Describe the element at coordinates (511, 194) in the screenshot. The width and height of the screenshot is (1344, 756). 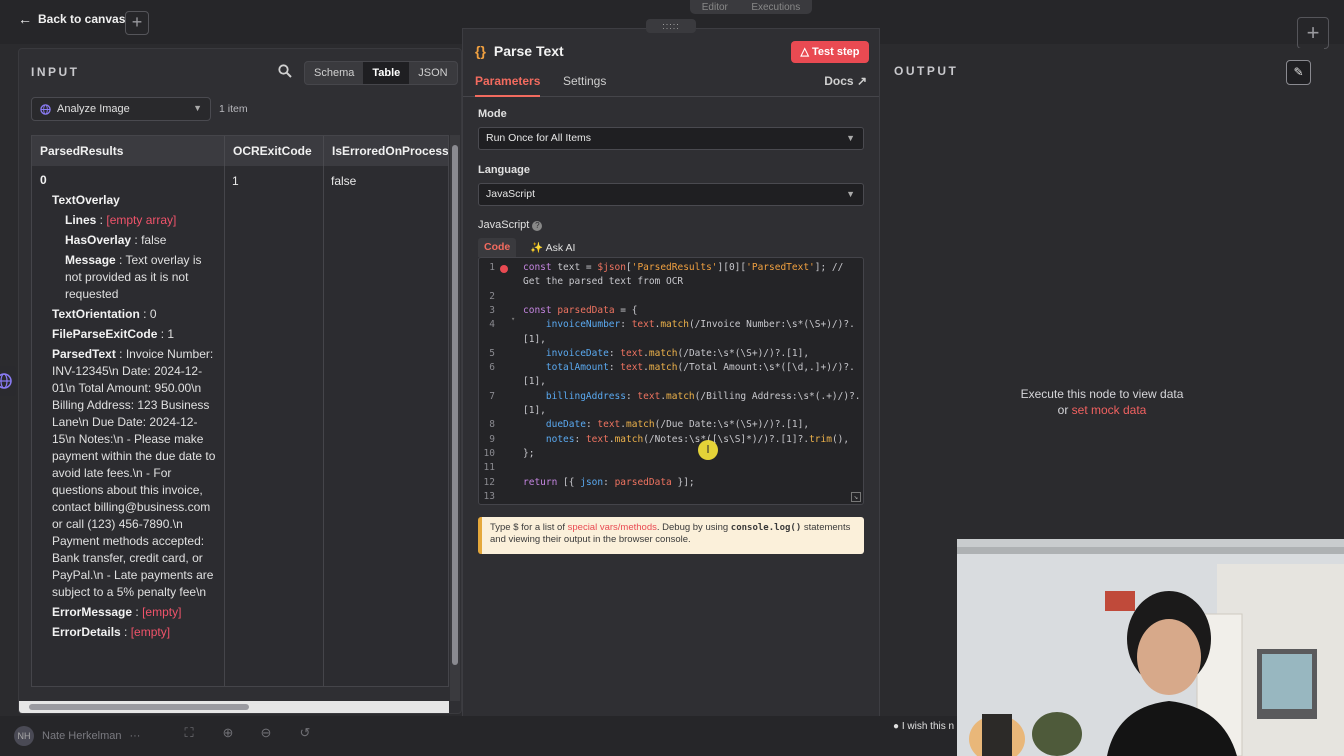
I see `language-select-value: JavaScript` at that location.